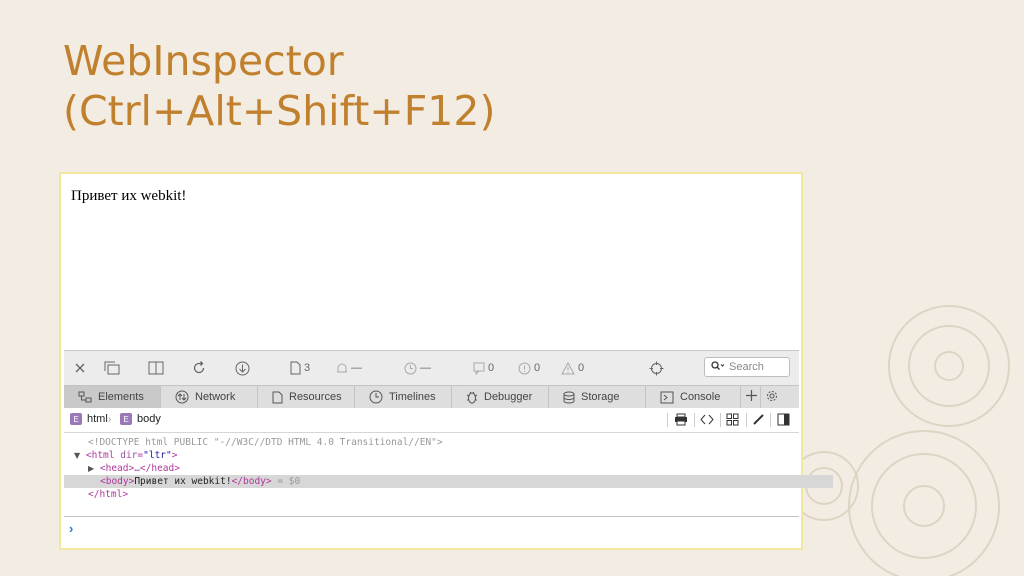  Describe the element at coordinates (656, 368) in the screenshot. I see `target-icon` at that location.